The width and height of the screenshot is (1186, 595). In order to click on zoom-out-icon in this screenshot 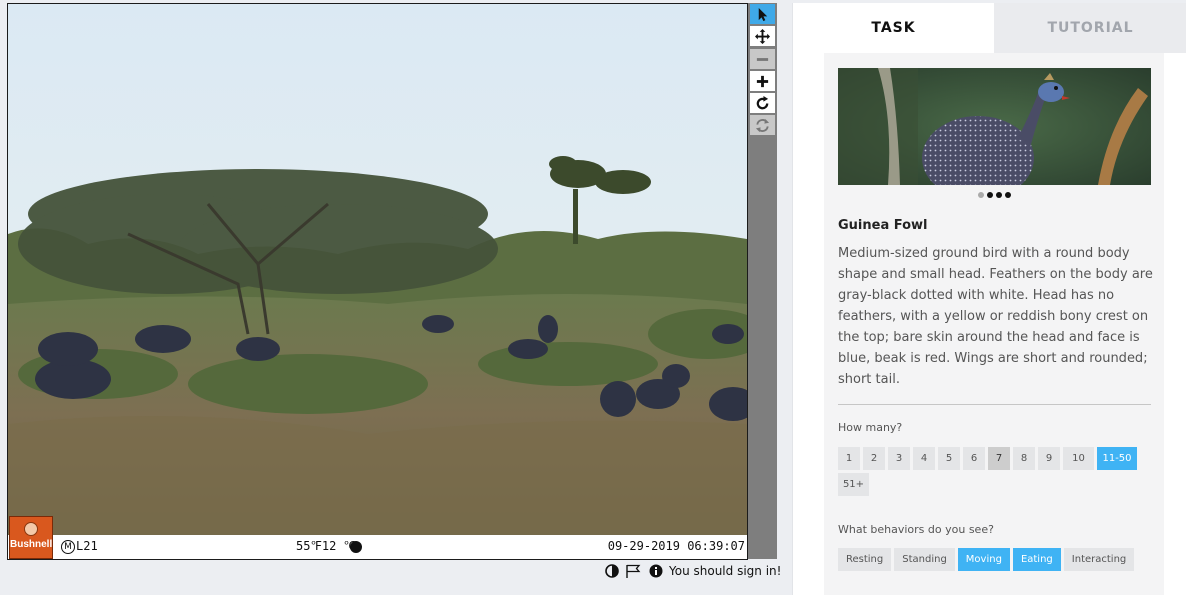, I will do `click(762, 59)`.